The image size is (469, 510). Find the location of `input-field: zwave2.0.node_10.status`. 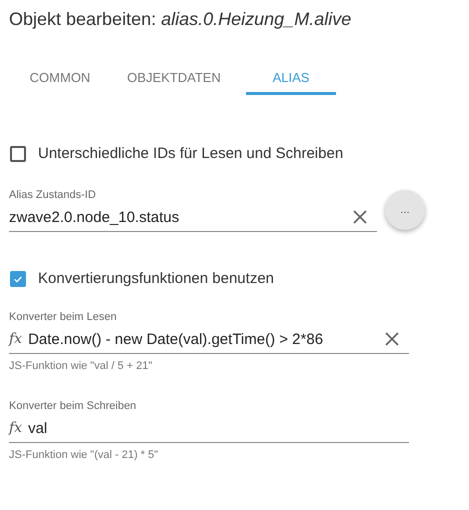

input-field: zwave2.0.node_10.status is located at coordinates (193, 217).